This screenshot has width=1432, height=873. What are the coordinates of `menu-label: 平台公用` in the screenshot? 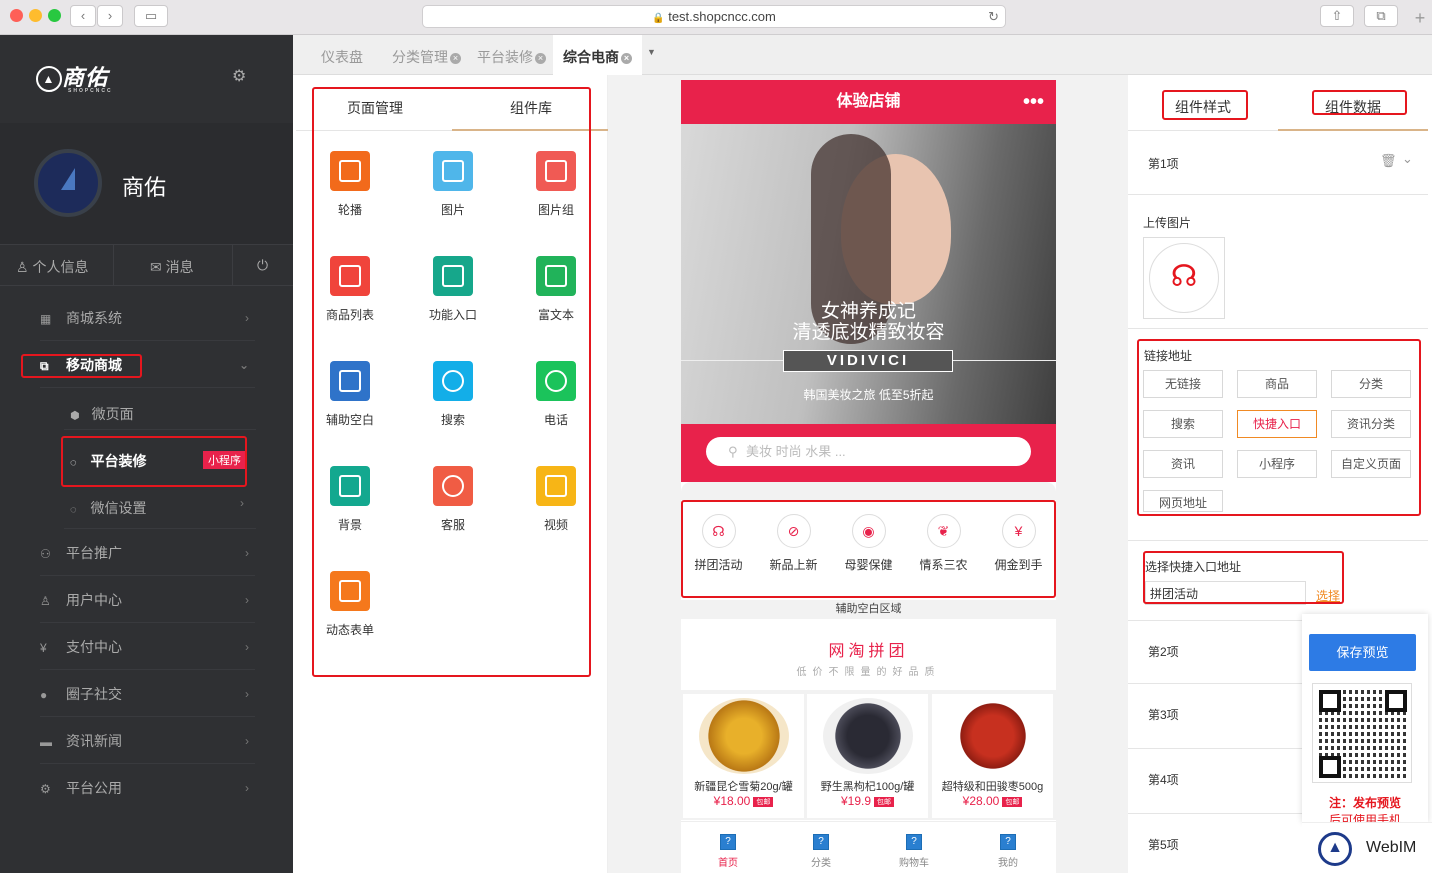 It's located at (94, 788).